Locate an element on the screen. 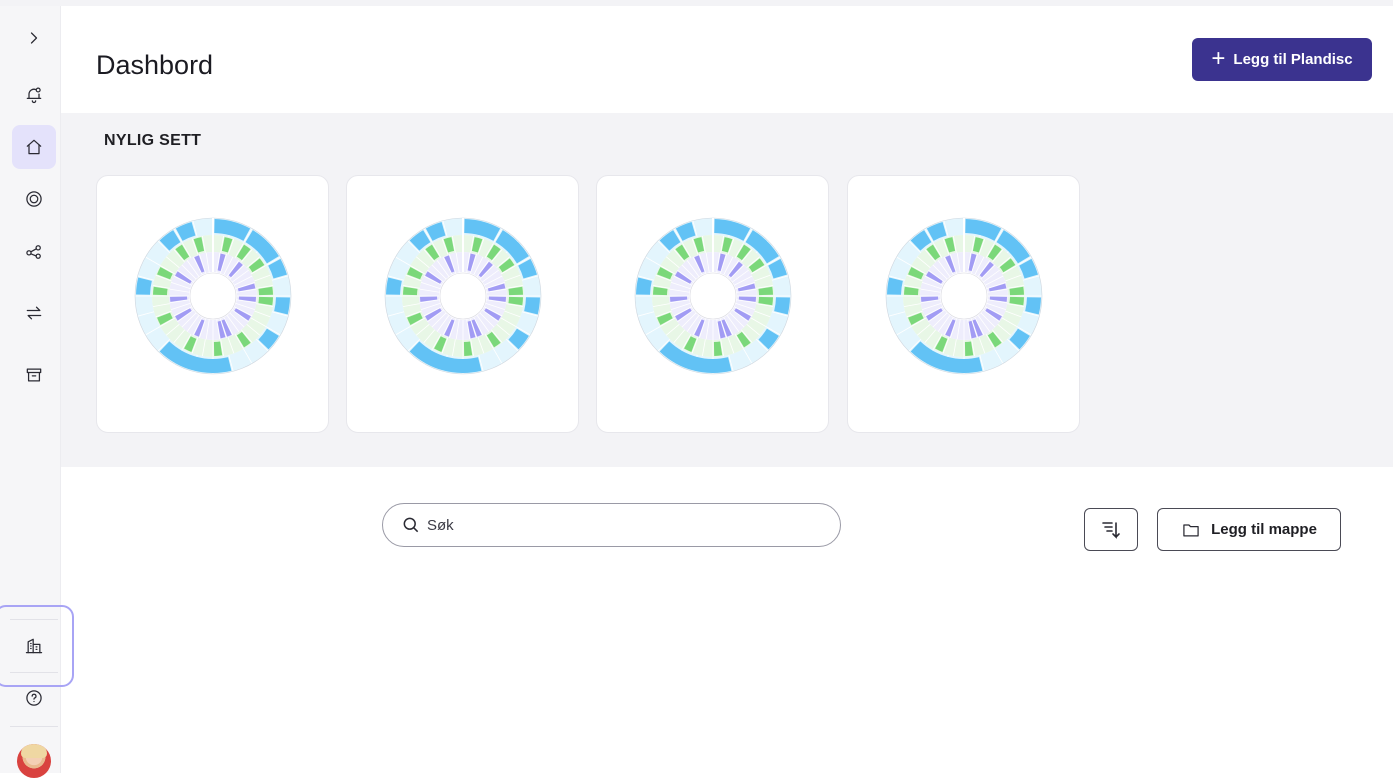 The height and width of the screenshot is (778, 1393). chevron-right-icon is located at coordinates (34, 38).